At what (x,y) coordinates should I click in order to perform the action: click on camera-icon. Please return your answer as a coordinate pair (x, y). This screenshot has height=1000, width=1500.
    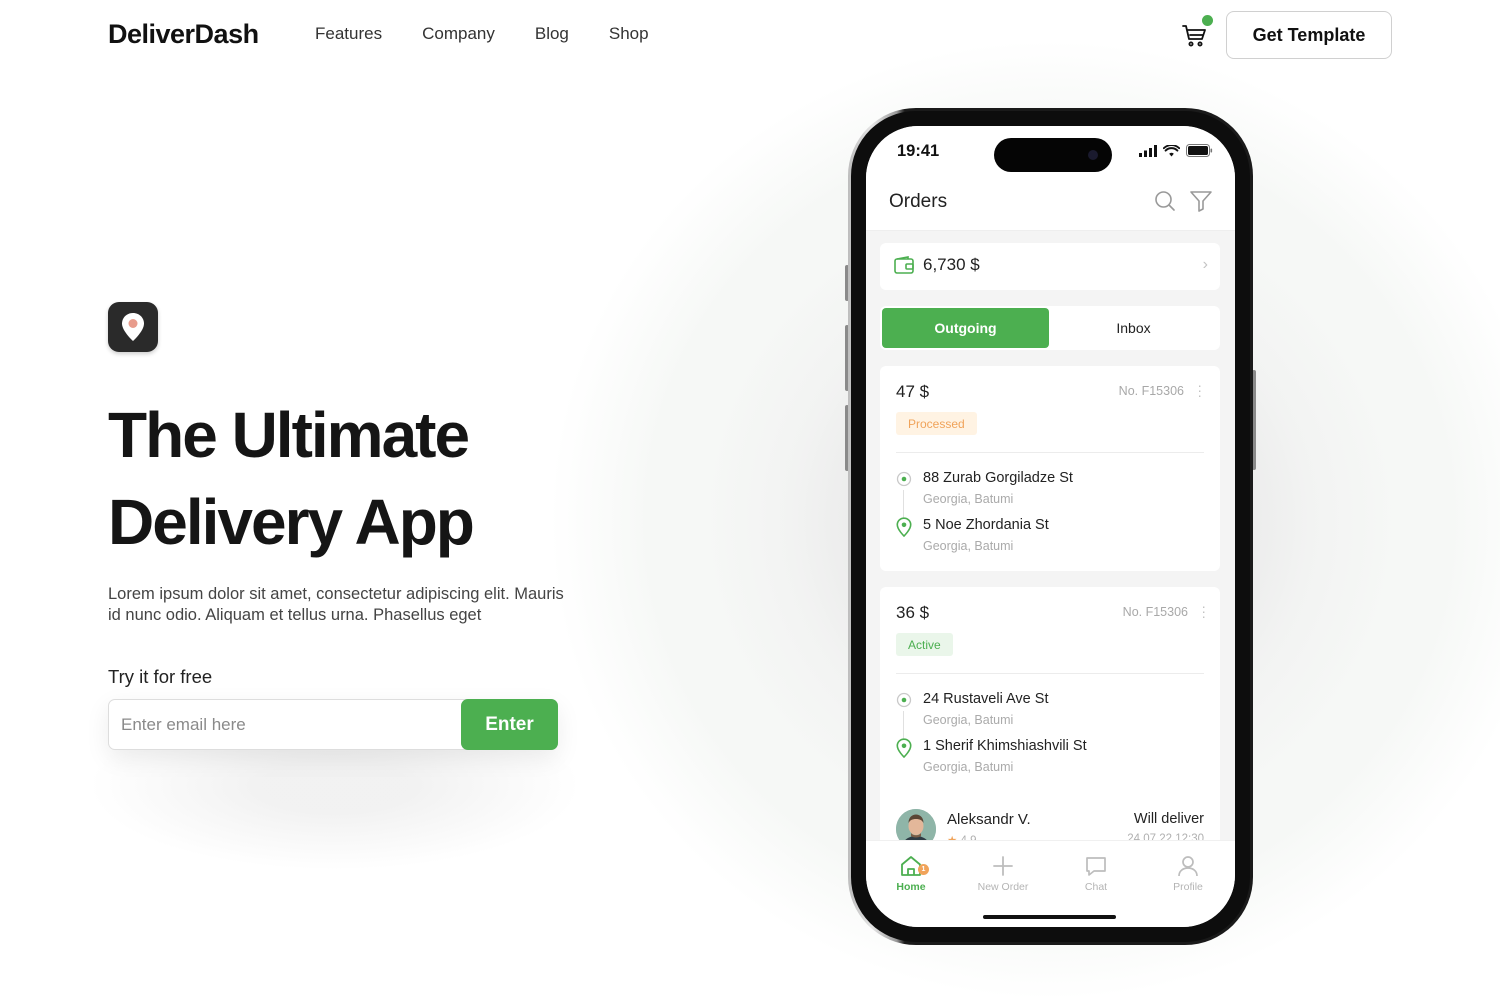
    Looking at the image, I should click on (1093, 155).